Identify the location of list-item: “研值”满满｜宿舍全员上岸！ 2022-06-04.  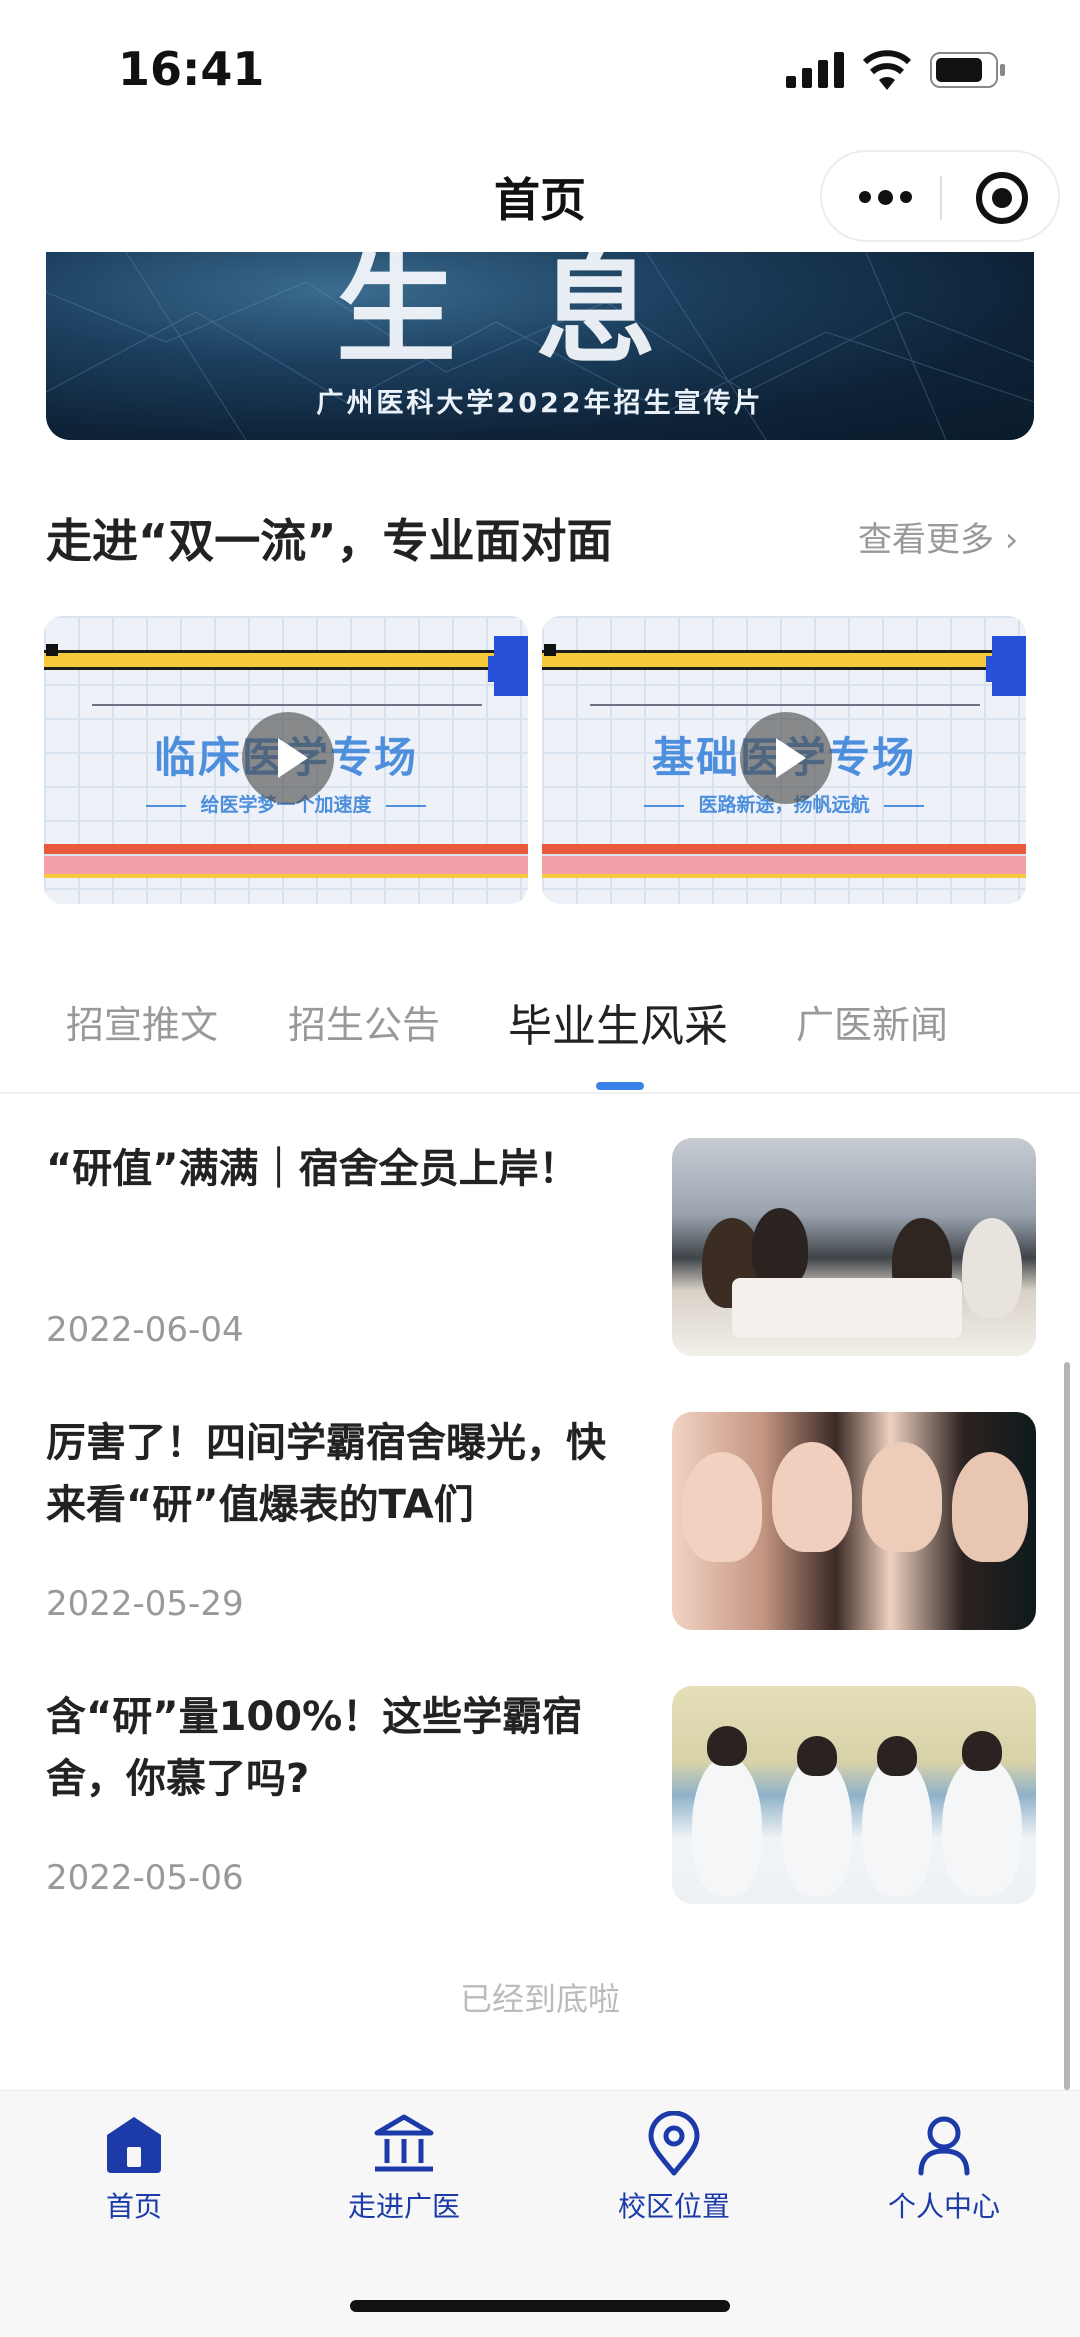
(540, 1253).